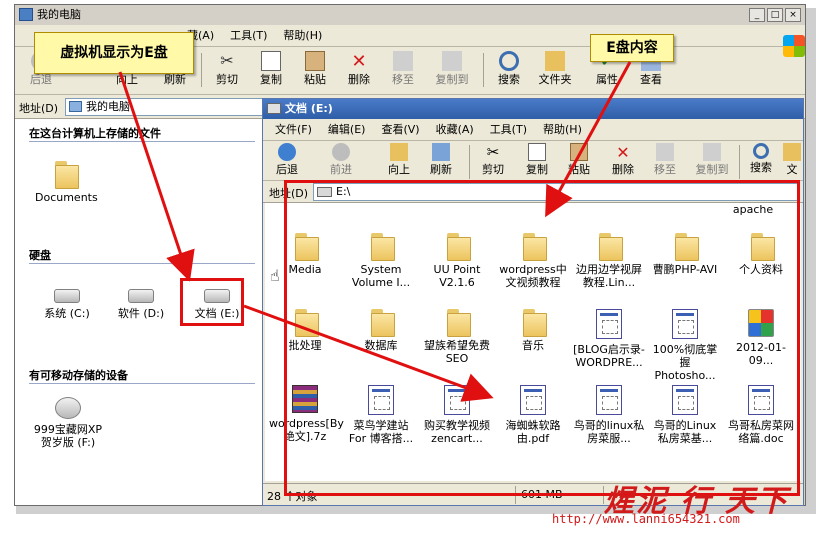 The width and height of the screenshot is (828, 540). Describe the element at coordinates (287, 163) in the screenshot. I see `back-button: 后退` at that location.